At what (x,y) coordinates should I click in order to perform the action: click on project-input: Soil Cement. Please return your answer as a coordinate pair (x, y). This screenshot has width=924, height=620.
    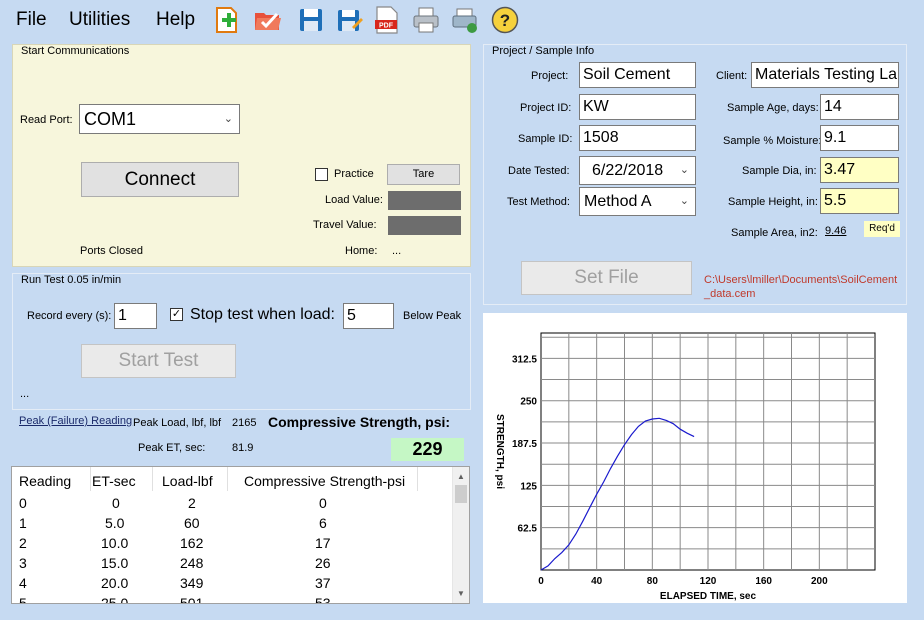
    Looking at the image, I should click on (637, 75).